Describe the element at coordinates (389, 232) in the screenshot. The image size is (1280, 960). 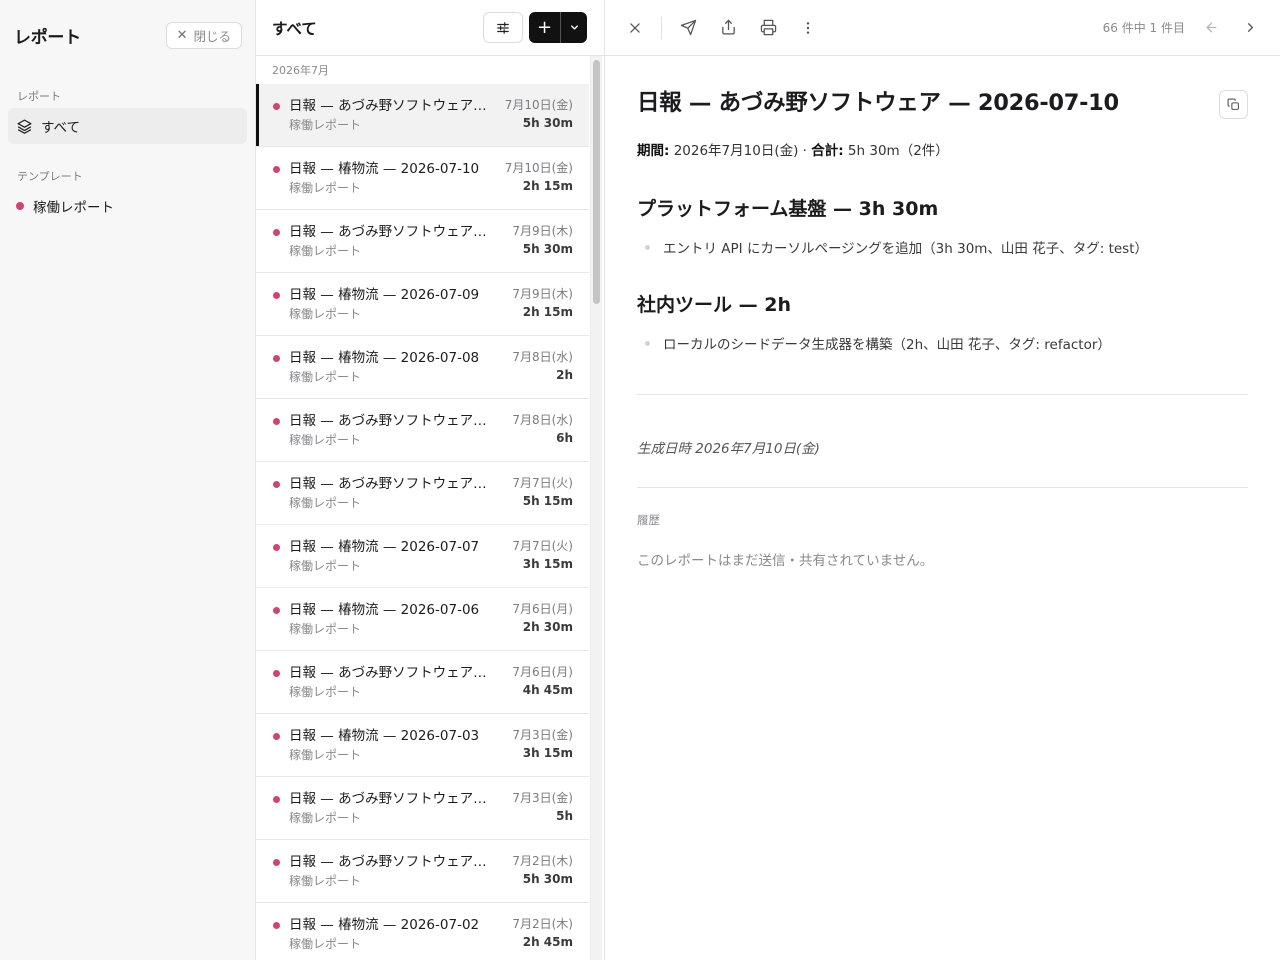
I see `list-item-title: 日報 — あづみ野ソフトウェア — 2026-07-09` at that location.